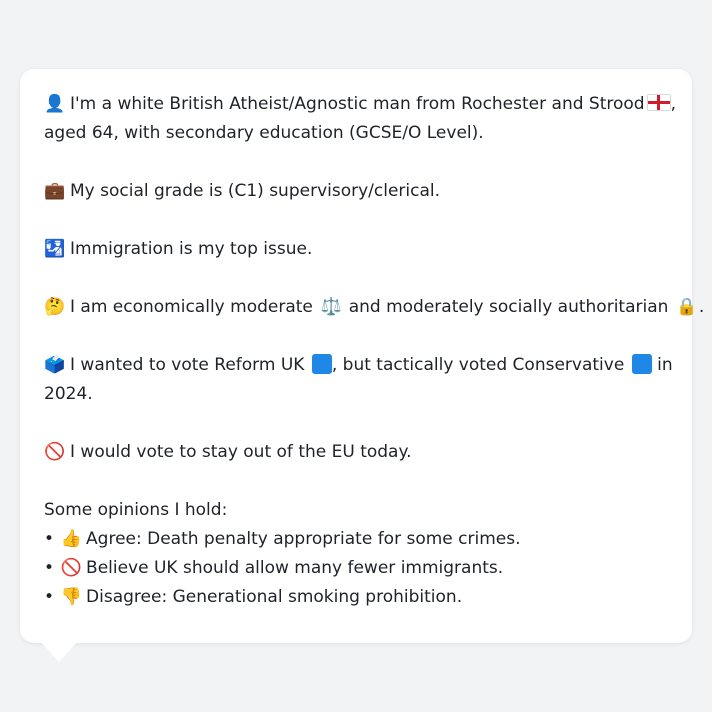 This screenshot has width=712, height=712. What do you see at coordinates (687, 307) in the screenshot?
I see `lock-icon: 🔒` at bounding box center [687, 307].